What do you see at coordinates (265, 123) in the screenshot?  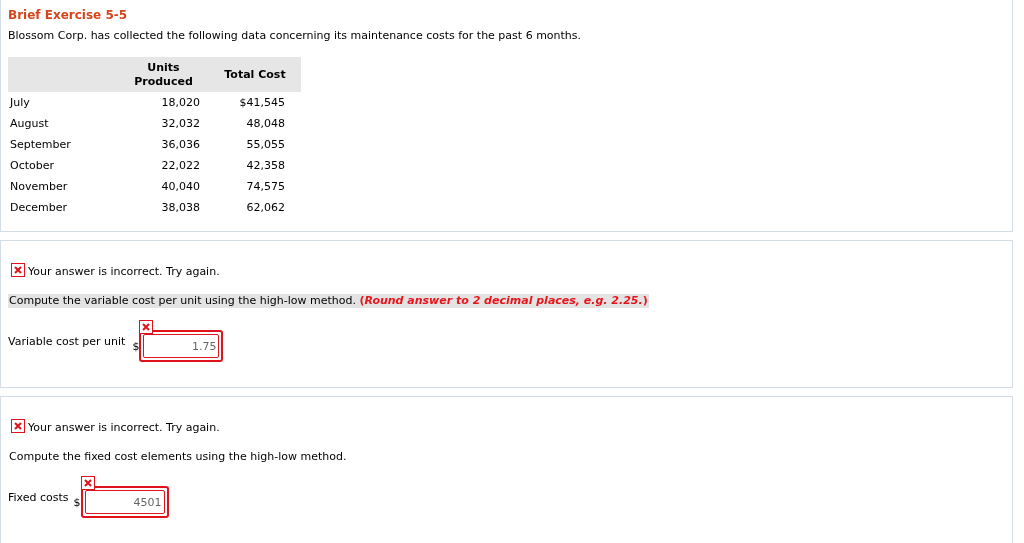 I see `table-cell: 48,048` at bounding box center [265, 123].